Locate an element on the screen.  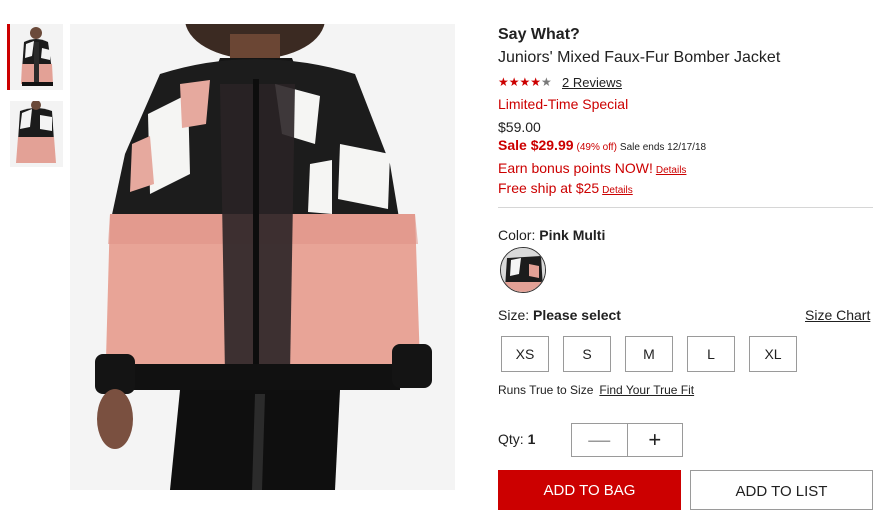
swatch-image is located at coordinates (523, 270).